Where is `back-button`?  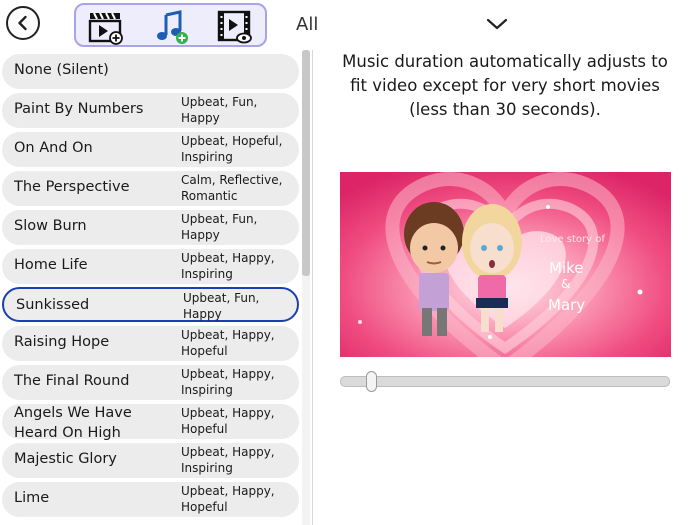 back-button is located at coordinates (23, 23).